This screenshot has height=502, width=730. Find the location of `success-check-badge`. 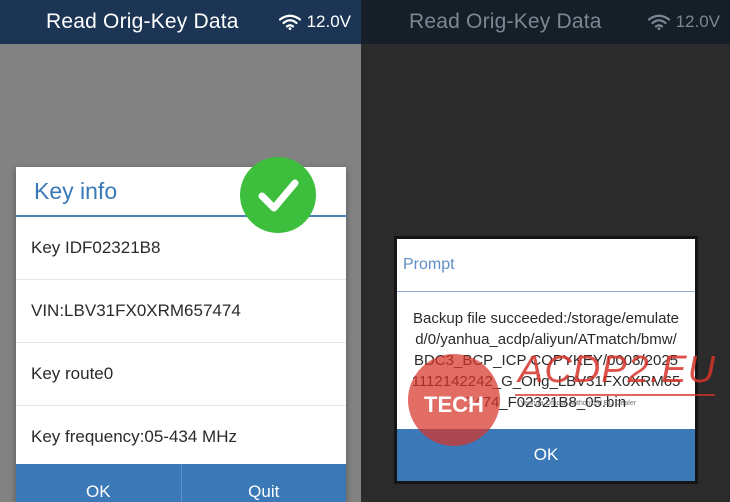

success-check-badge is located at coordinates (278, 195).